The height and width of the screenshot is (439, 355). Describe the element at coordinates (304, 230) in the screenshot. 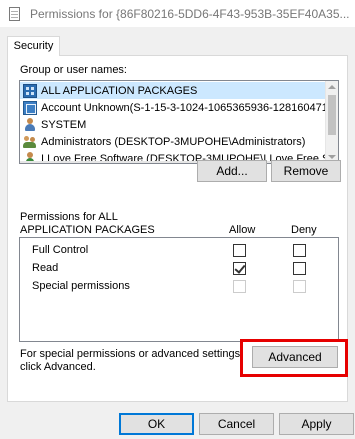

I see `deny-column-header: Deny` at that location.